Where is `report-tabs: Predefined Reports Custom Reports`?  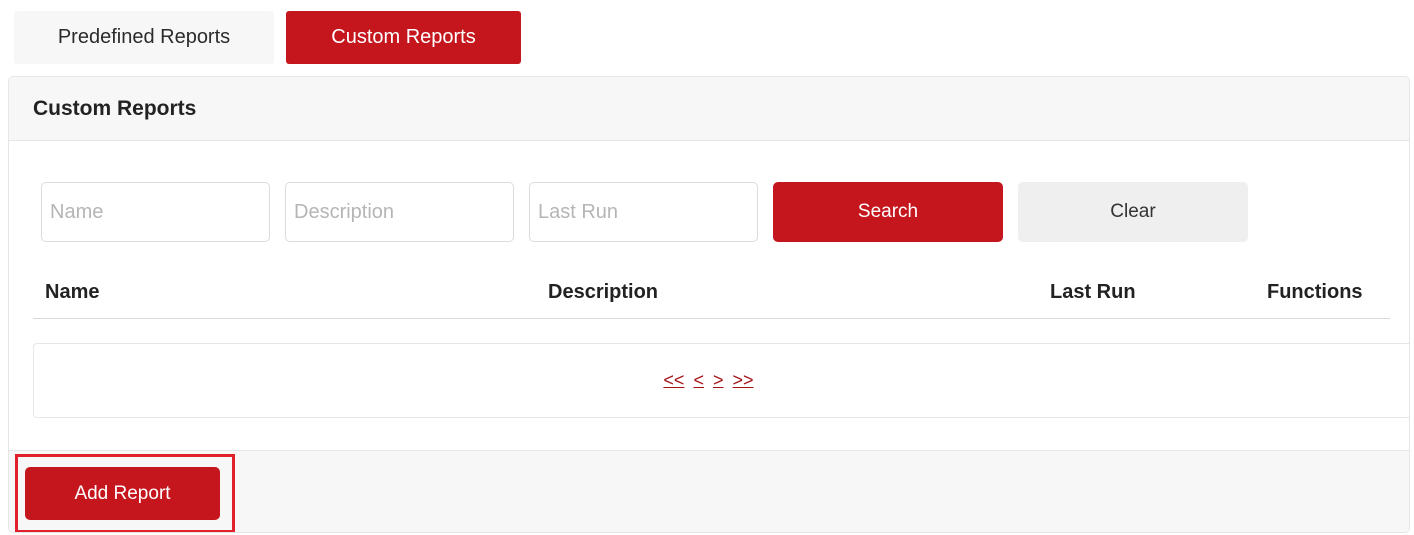
report-tabs: Predefined Reports Custom Reports is located at coordinates (267, 37).